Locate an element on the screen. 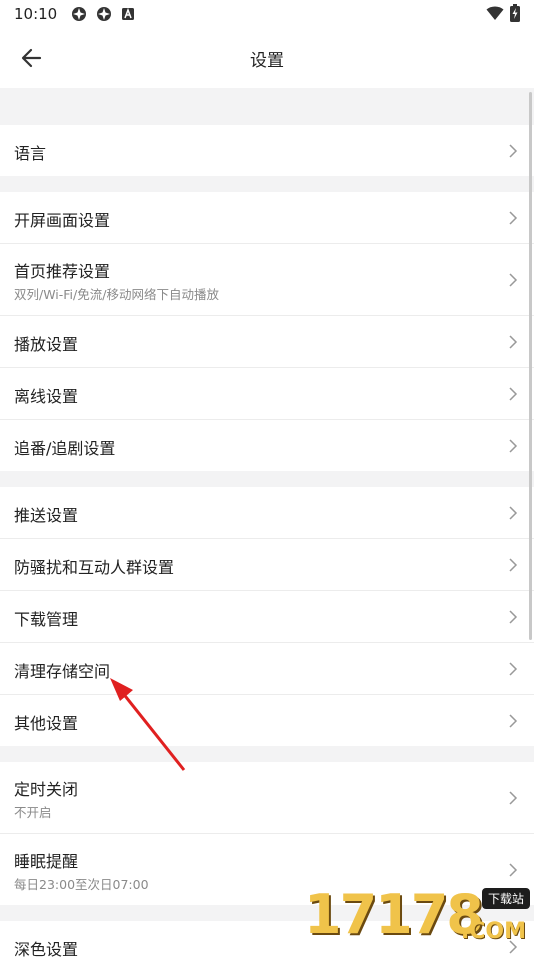  row-label: 清理存储空间 is located at coordinates (62, 671).